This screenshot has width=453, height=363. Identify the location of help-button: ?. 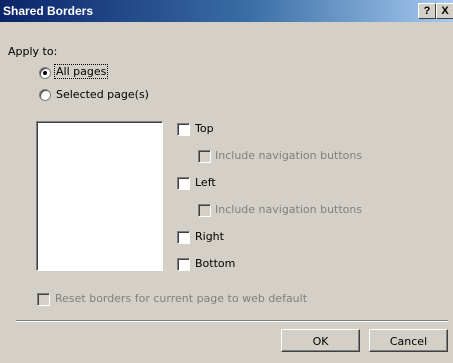
(427, 11).